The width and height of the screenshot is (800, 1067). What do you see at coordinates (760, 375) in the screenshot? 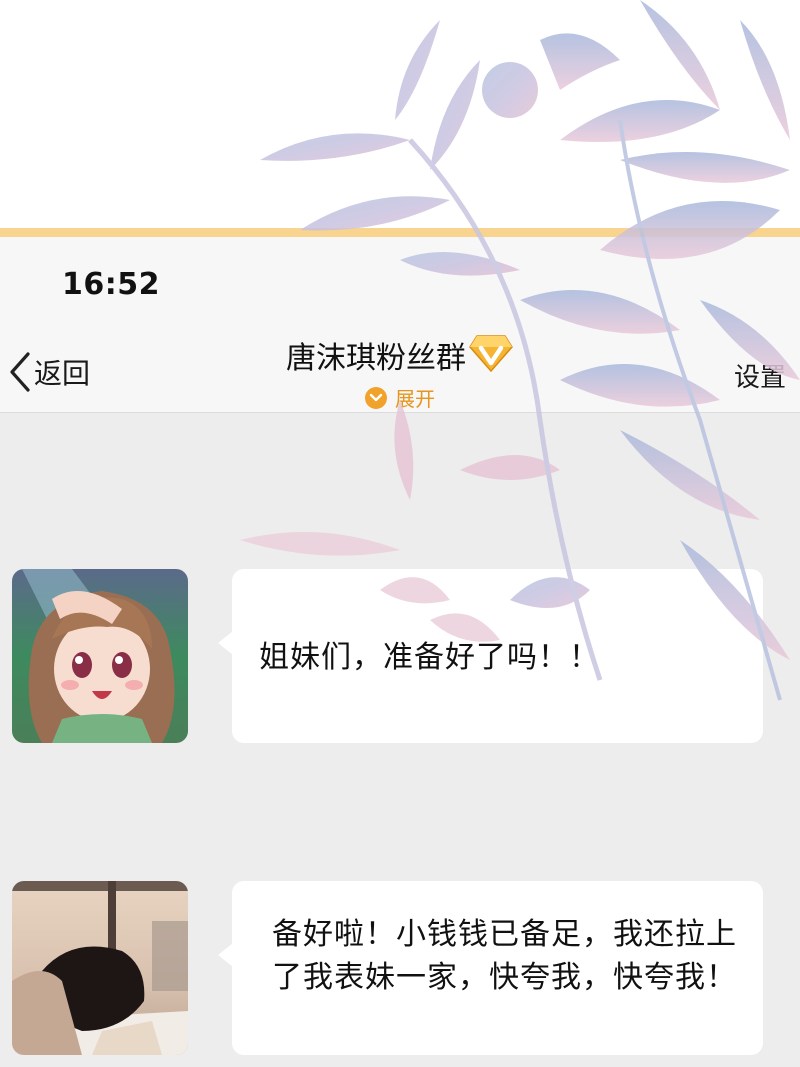
I see `settings-button: 设置` at bounding box center [760, 375].